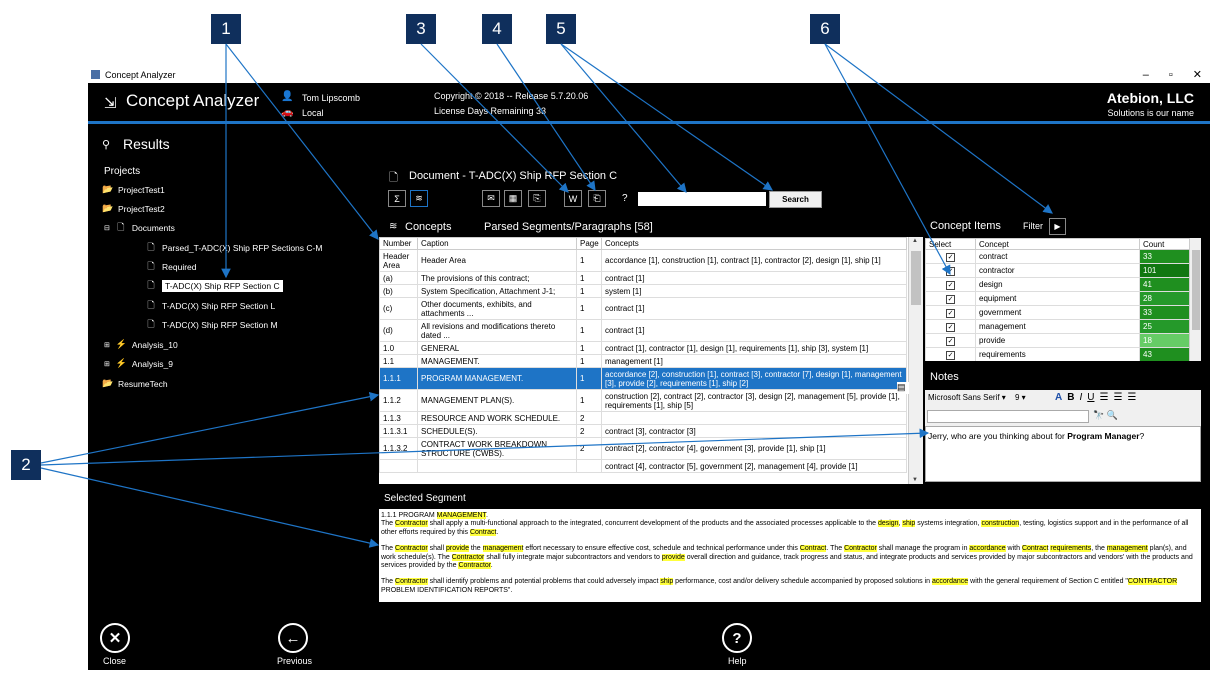  I want to click on results-title: Results, so click(146, 144).